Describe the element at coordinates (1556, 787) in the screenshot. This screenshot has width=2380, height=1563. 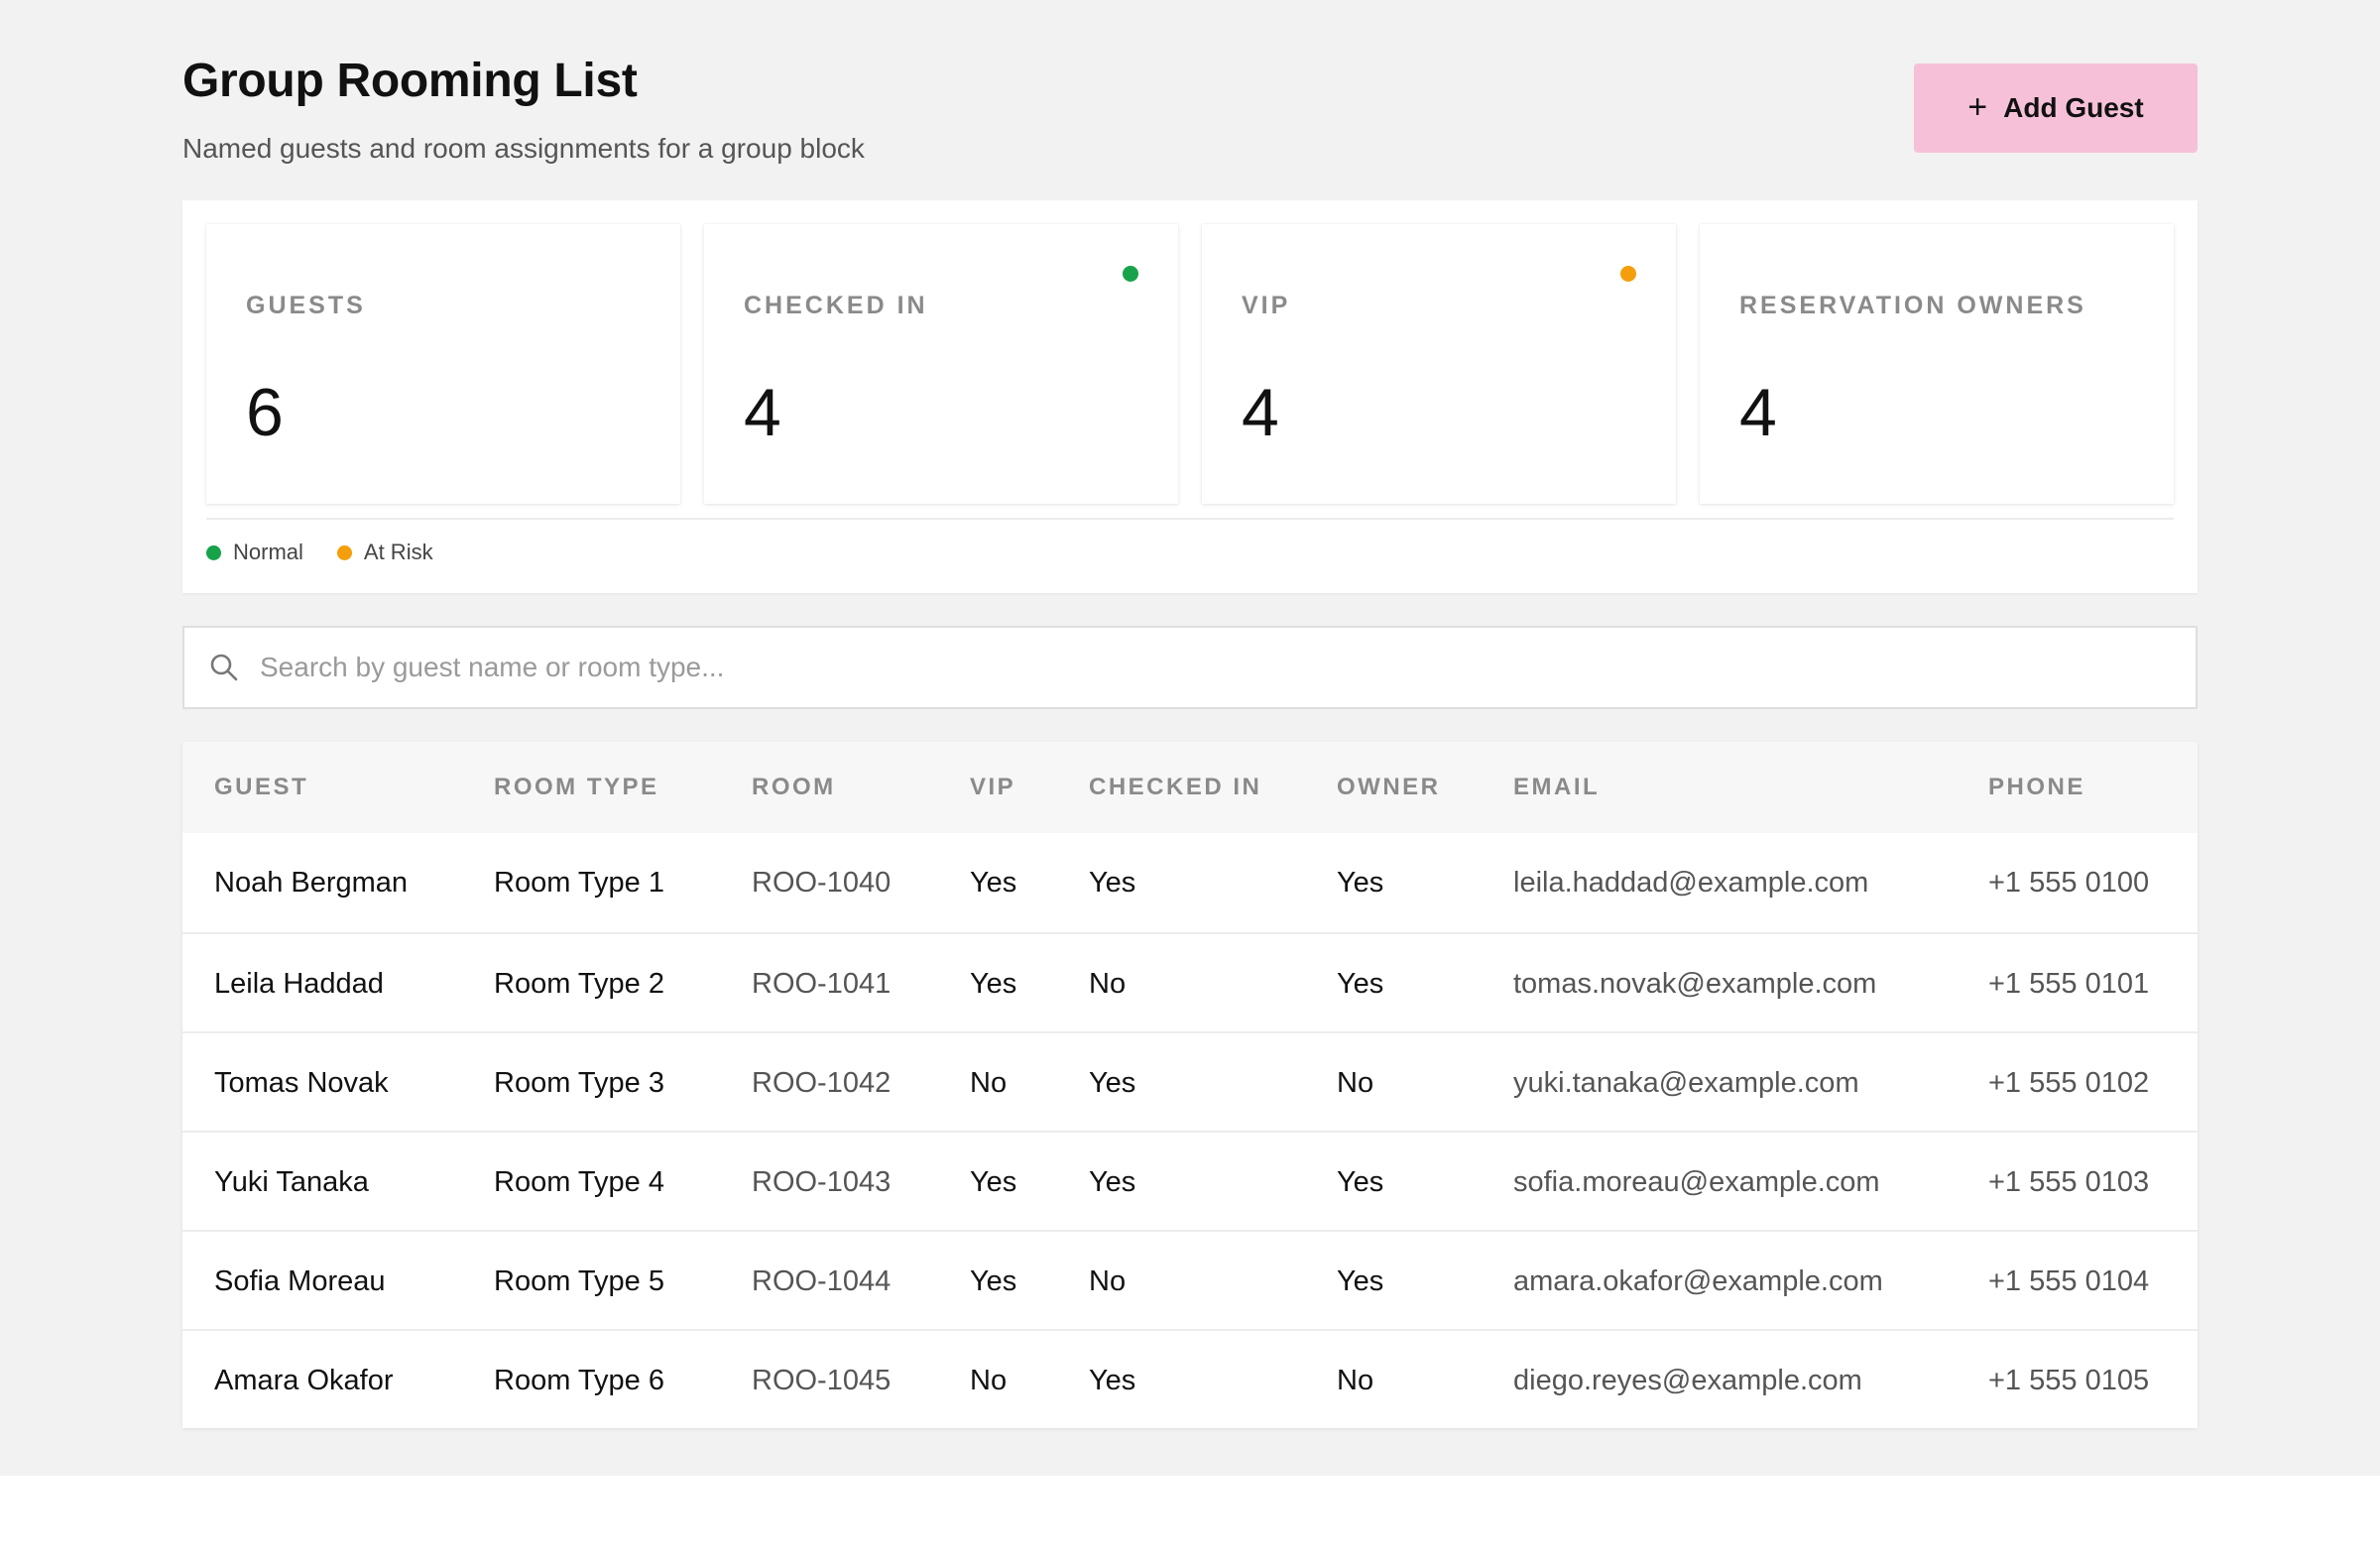
I see `column-header-email: EMAIL` at that location.